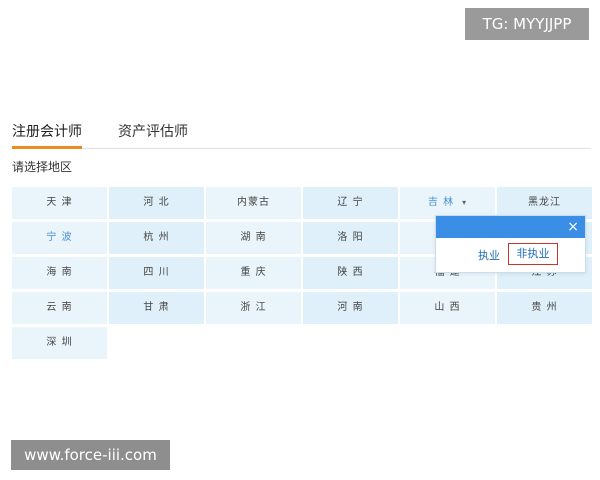 The image size is (600, 480). What do you see at coordinates (156, 238) in the screenshot?
I see `region-hangzhou: 杭 州` at bounding box center [156, 238].